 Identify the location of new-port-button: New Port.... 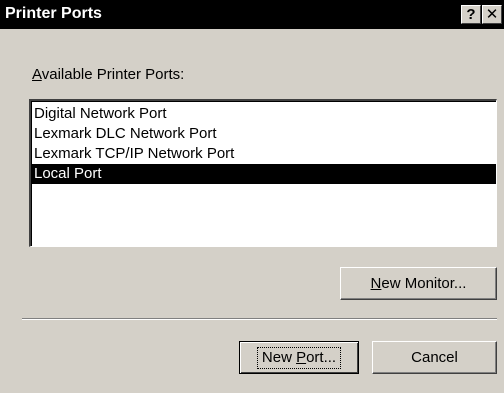
(299, 357).